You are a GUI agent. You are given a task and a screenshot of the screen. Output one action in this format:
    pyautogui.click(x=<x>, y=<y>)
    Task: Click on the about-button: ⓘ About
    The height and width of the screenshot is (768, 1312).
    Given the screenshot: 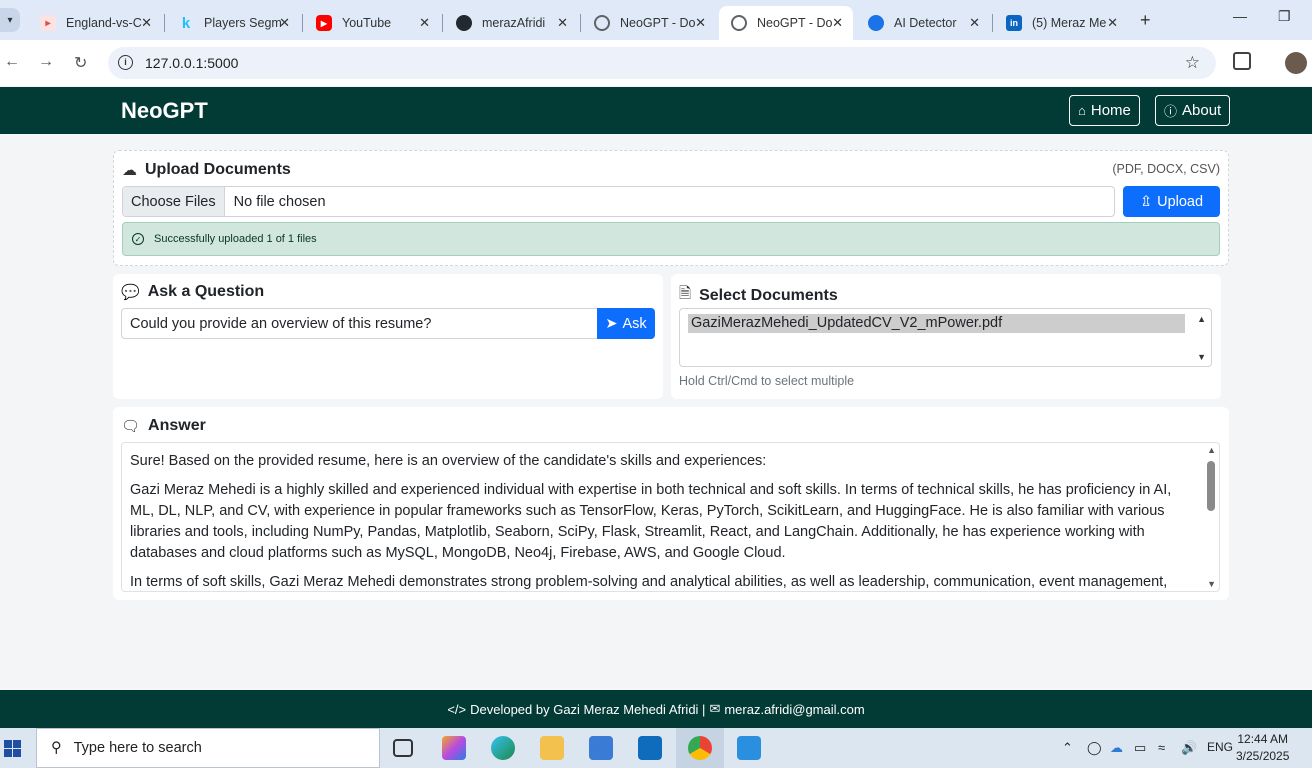 What is the action you would take?
    pyautogui.click(x=1193, y=110)
    